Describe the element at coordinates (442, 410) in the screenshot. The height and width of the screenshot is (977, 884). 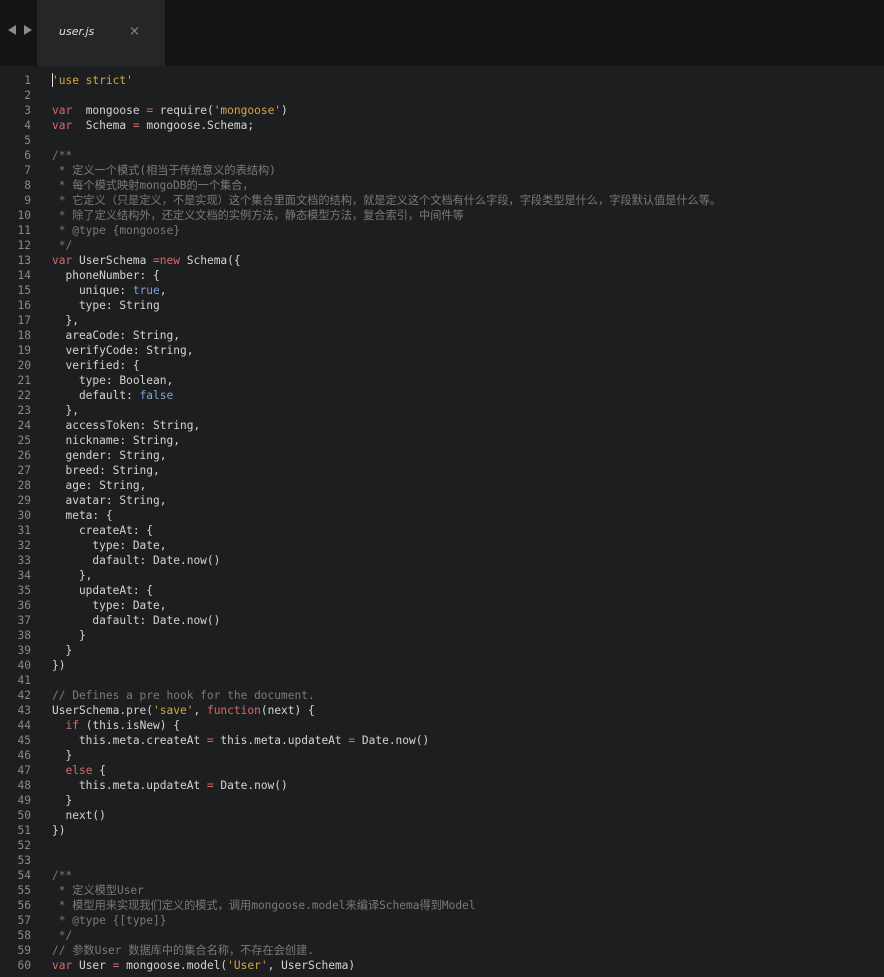
I see `code-line: 23 },` at that location.